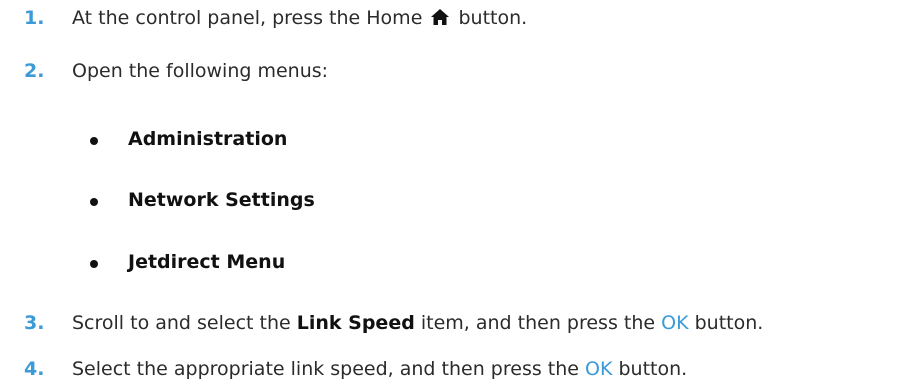 The height and width of the screenshot is (392, 909). What do you see at coordinates (34, 18) in the screenshot?
I see `step-number: 1.` at bounding box center [34, 18].